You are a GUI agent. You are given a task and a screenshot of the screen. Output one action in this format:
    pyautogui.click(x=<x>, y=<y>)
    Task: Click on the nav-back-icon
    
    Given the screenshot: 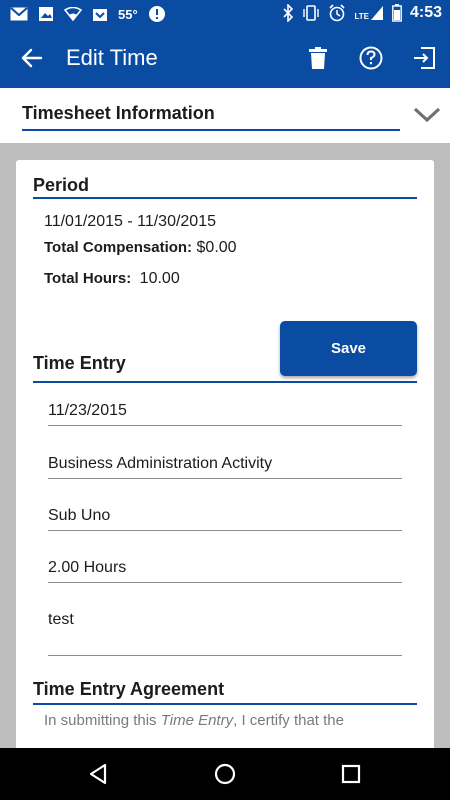 What is the action you would take?
    pyautogui.click(x=98, y=774)
    